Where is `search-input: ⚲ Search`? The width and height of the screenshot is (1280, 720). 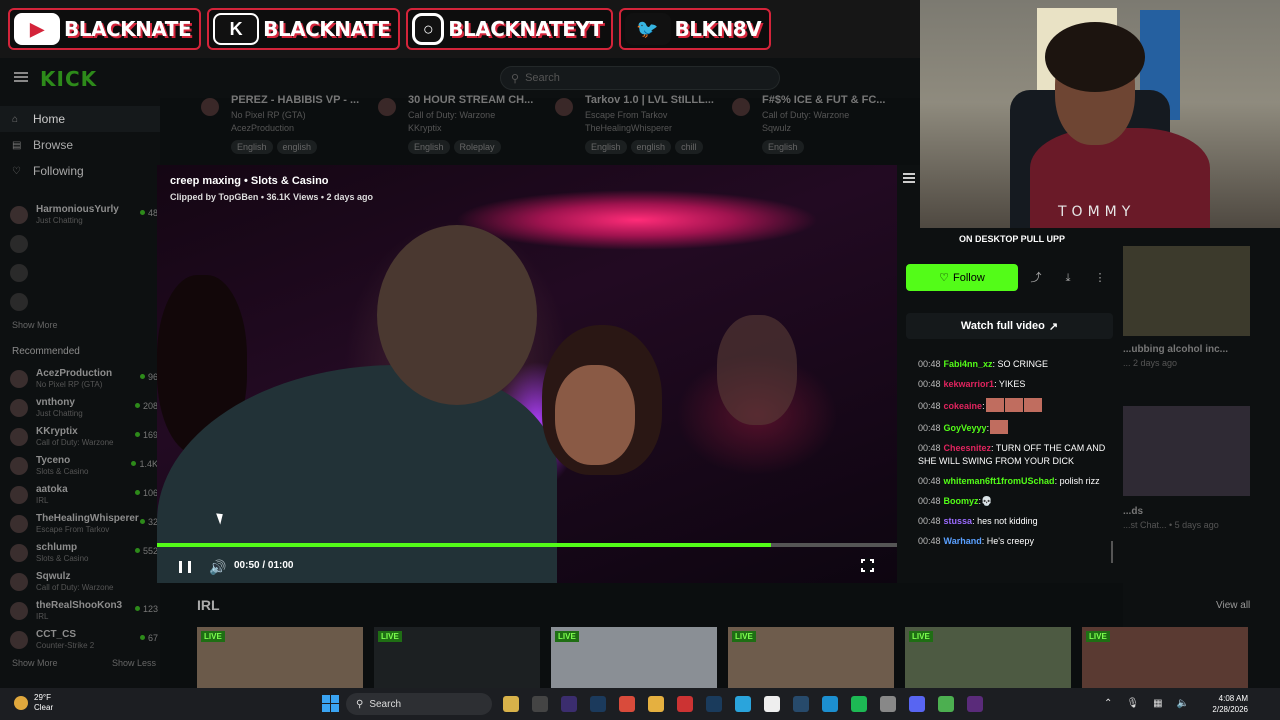
search-input: ⚲ Search is located at coordinates (640, 78).